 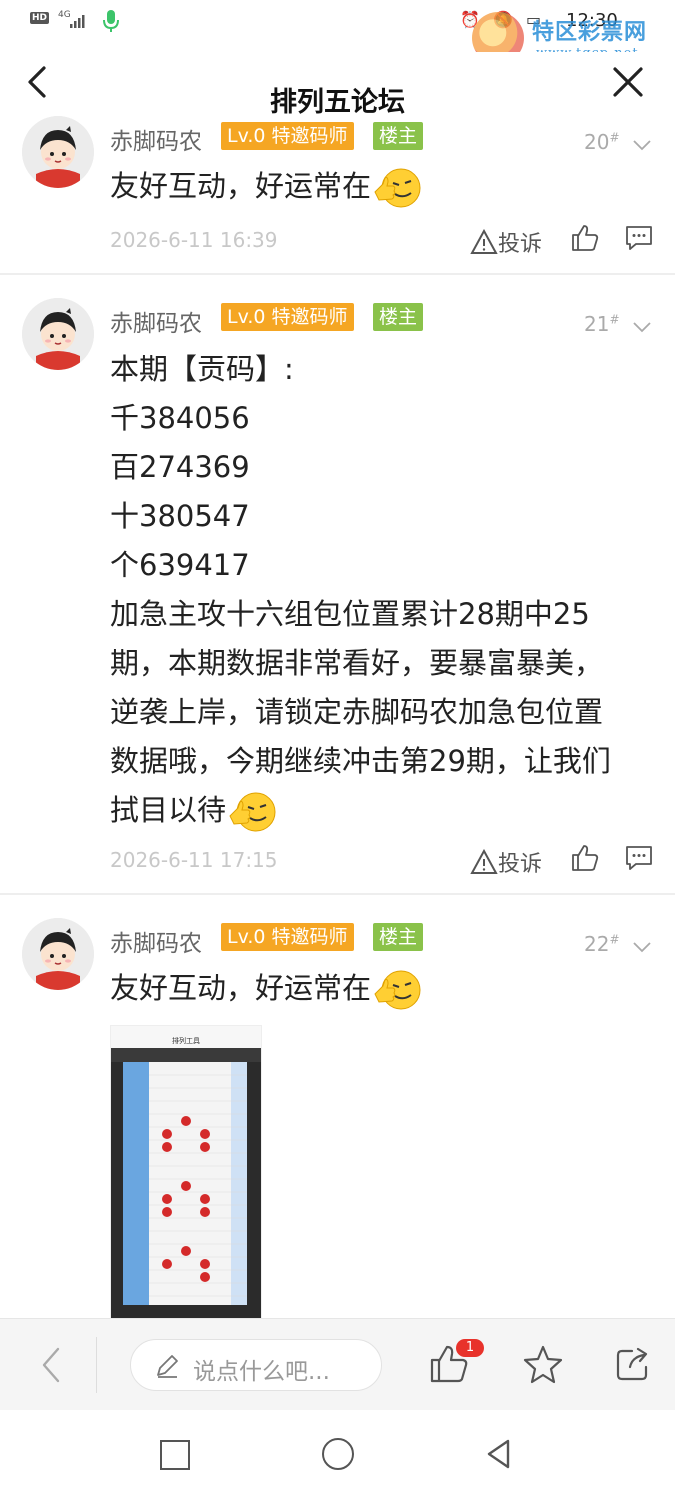 I want to click on post-line: 个639417, so click(x=180, y=565).